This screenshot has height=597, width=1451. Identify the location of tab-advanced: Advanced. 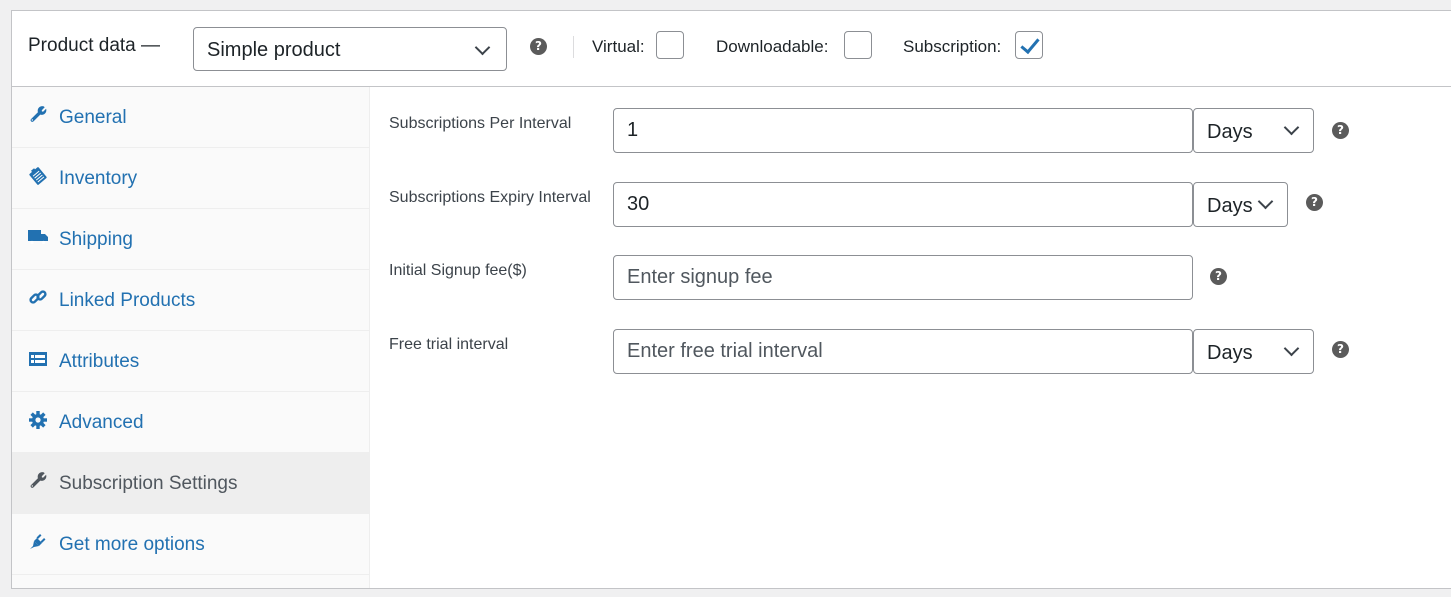
(190, 422).